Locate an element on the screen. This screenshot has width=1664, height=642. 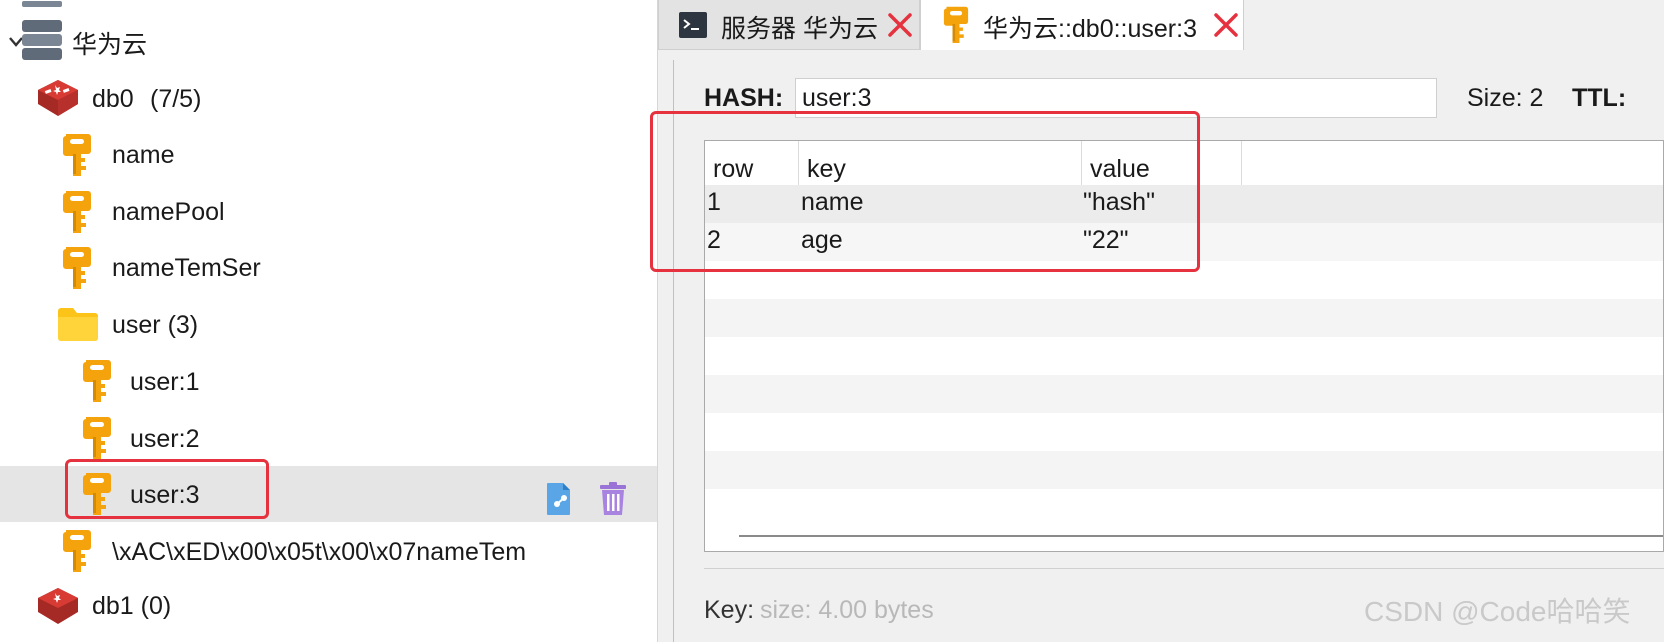
delete-icon is located at coordinates (613, 499).